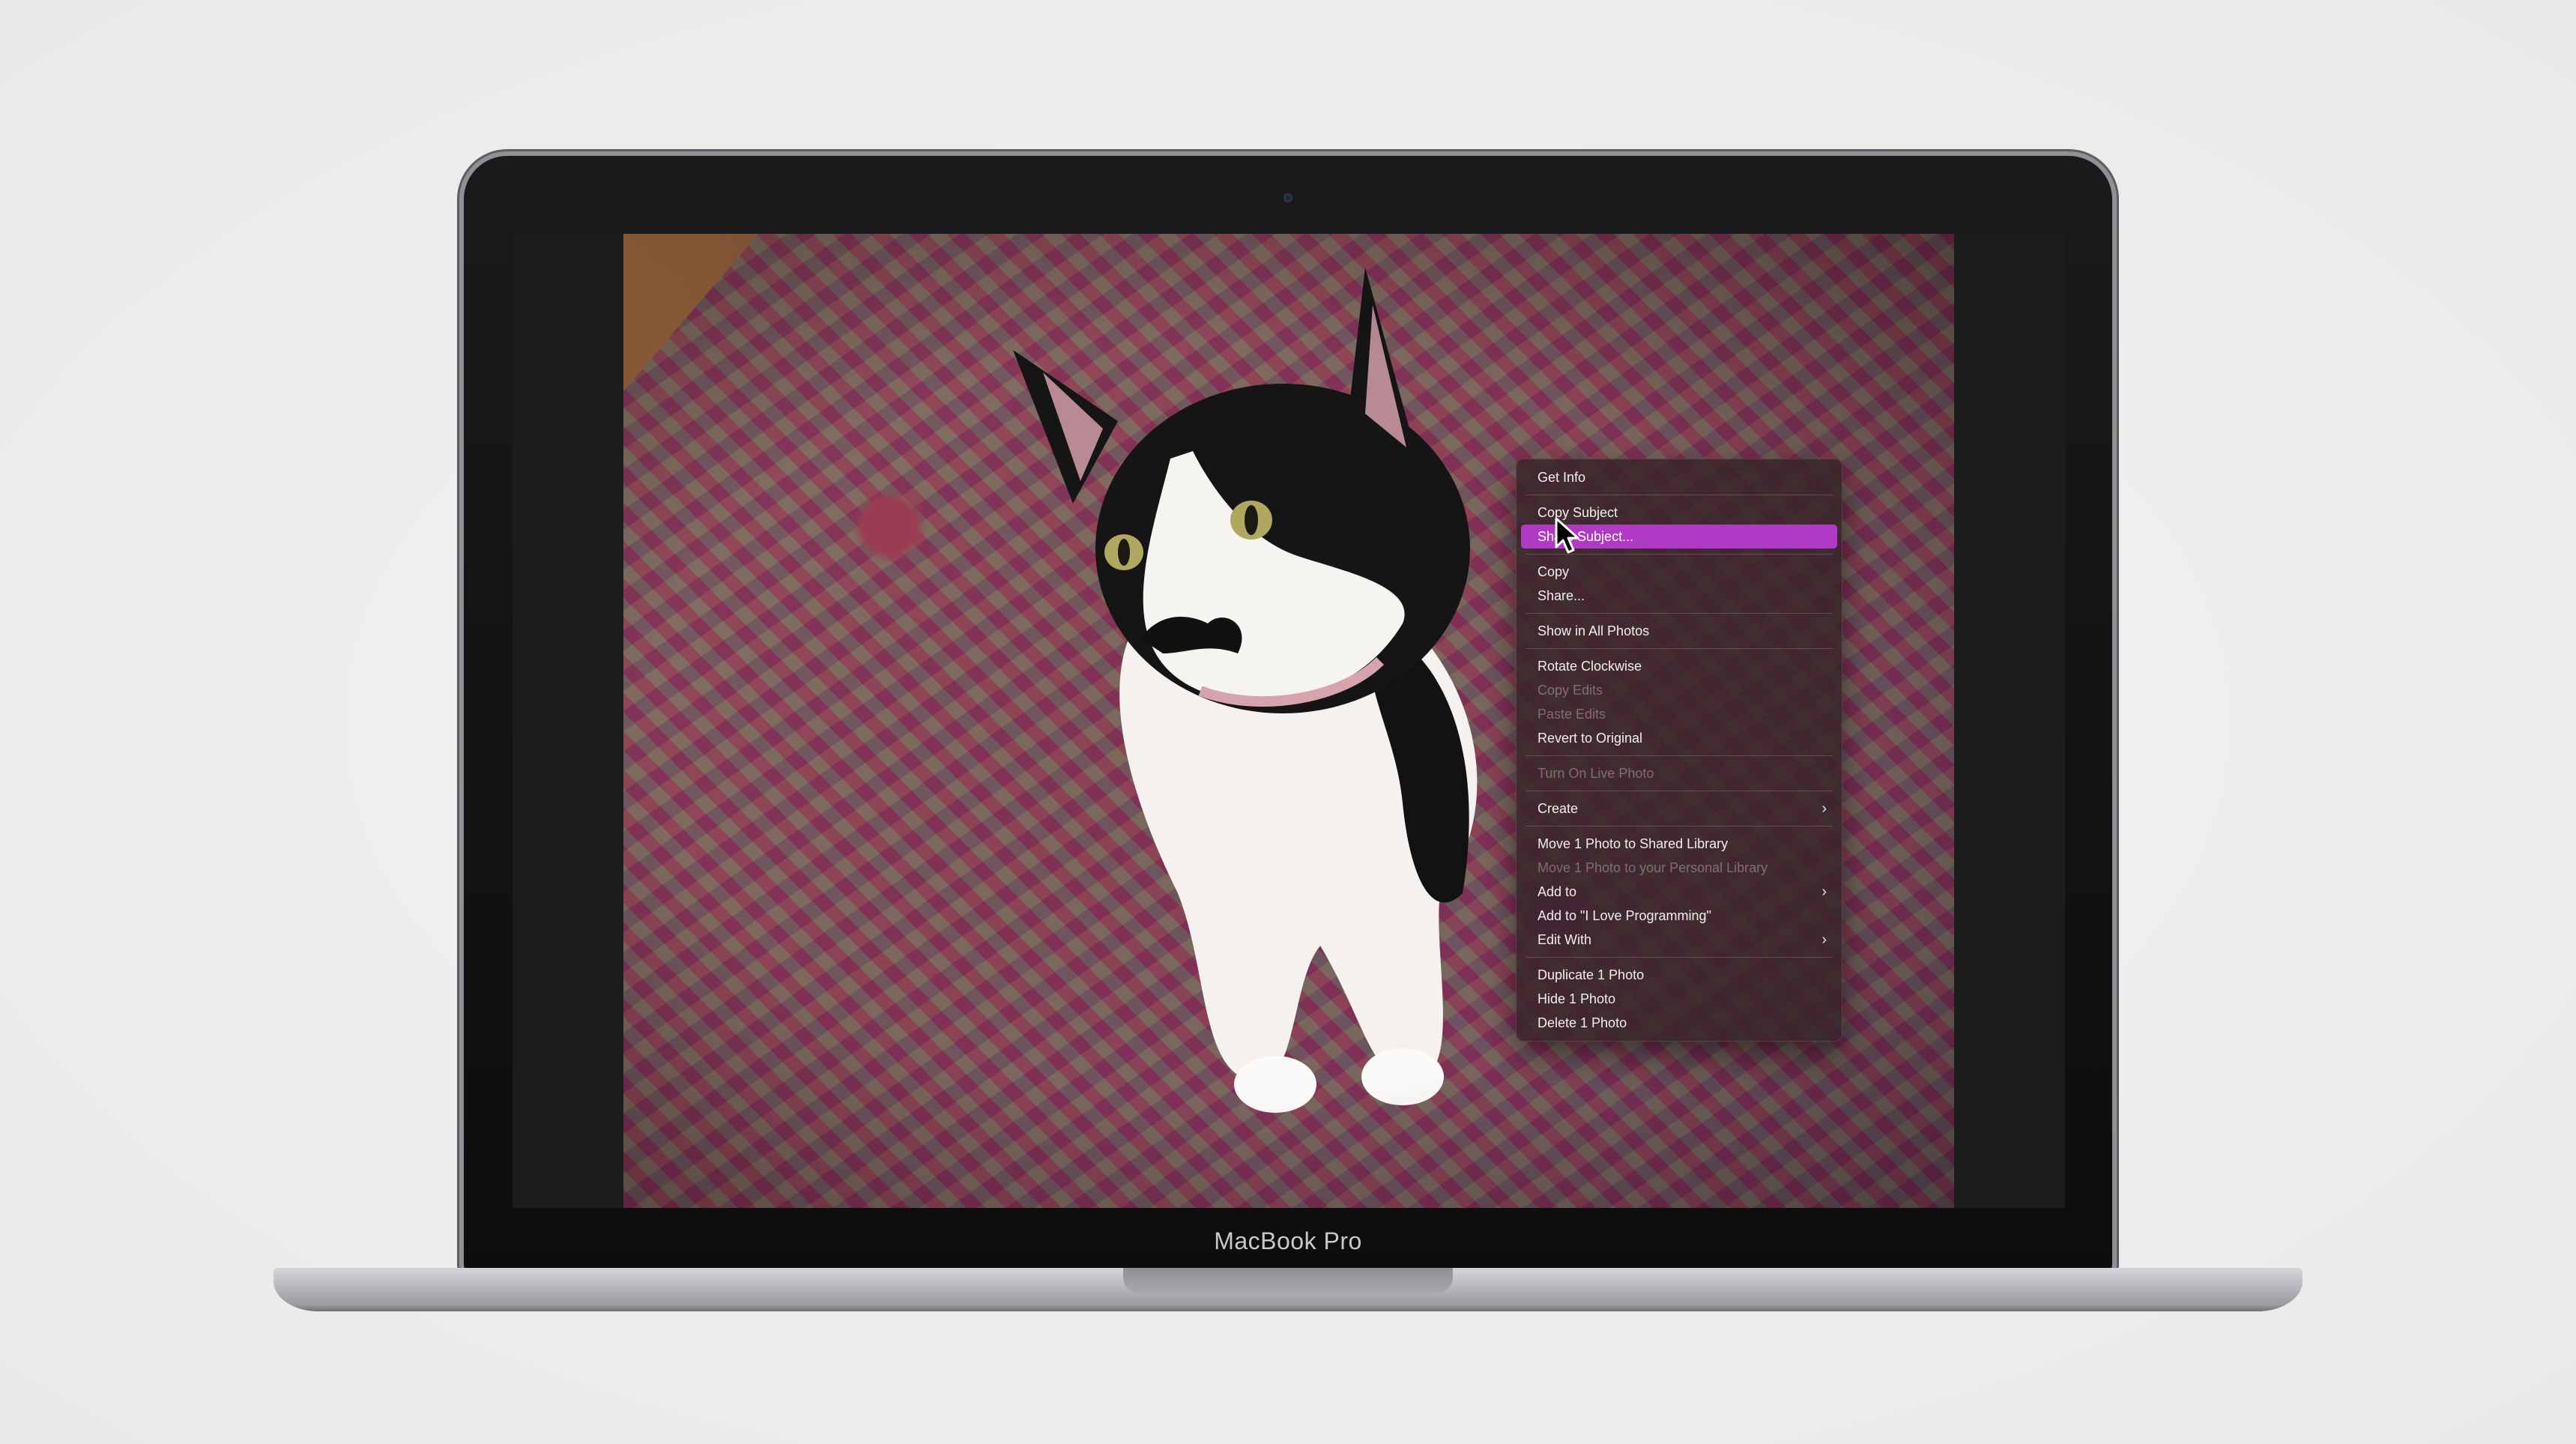 This screenshot has width=2576, height=1444. I want to click on menu-item-delete-photo: Delete 1 Photo, so click(1679, 1023).